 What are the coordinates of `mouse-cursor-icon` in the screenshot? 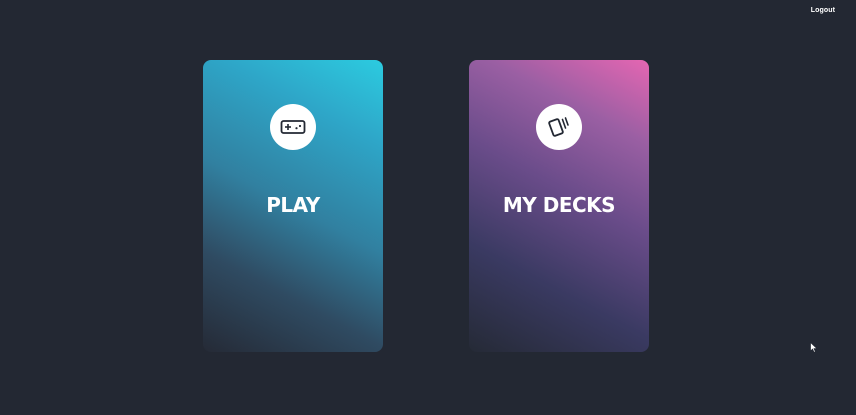 It's located at (814, 349).